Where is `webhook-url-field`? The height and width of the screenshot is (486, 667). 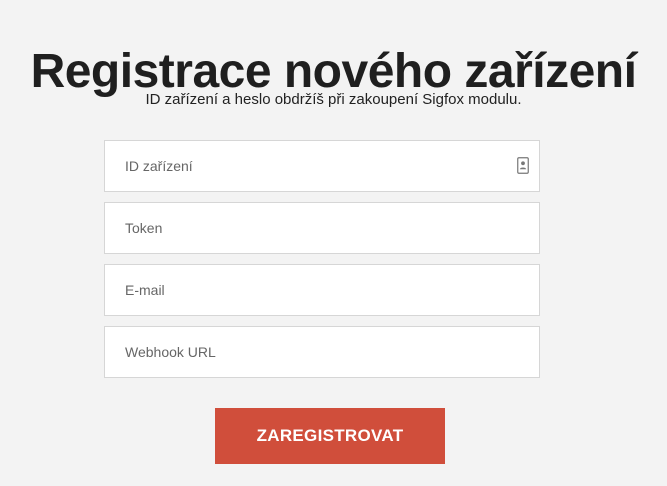 webhook-url-field is located at coordinates (322, 352).